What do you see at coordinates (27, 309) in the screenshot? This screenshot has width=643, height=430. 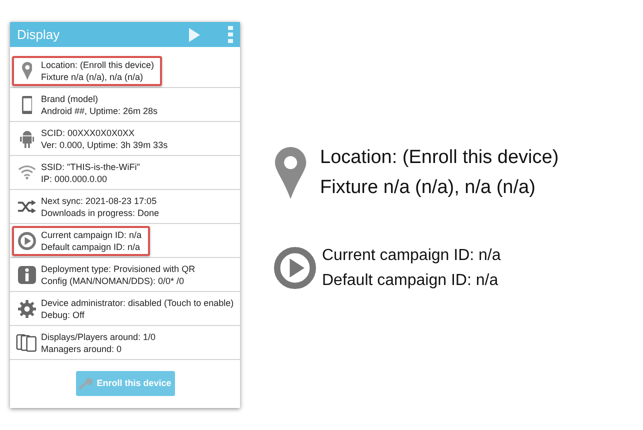 I see `gear-icon` at bounding box center [27, 309].